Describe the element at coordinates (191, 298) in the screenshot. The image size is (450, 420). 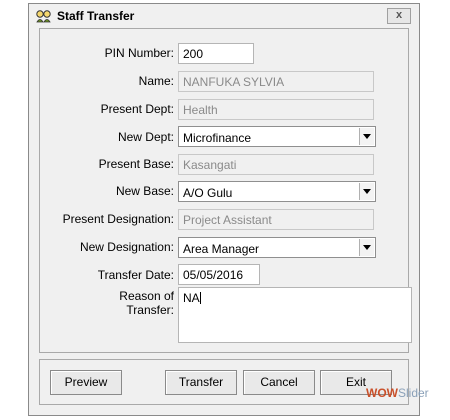
I see `reason-text: NA` at that location.